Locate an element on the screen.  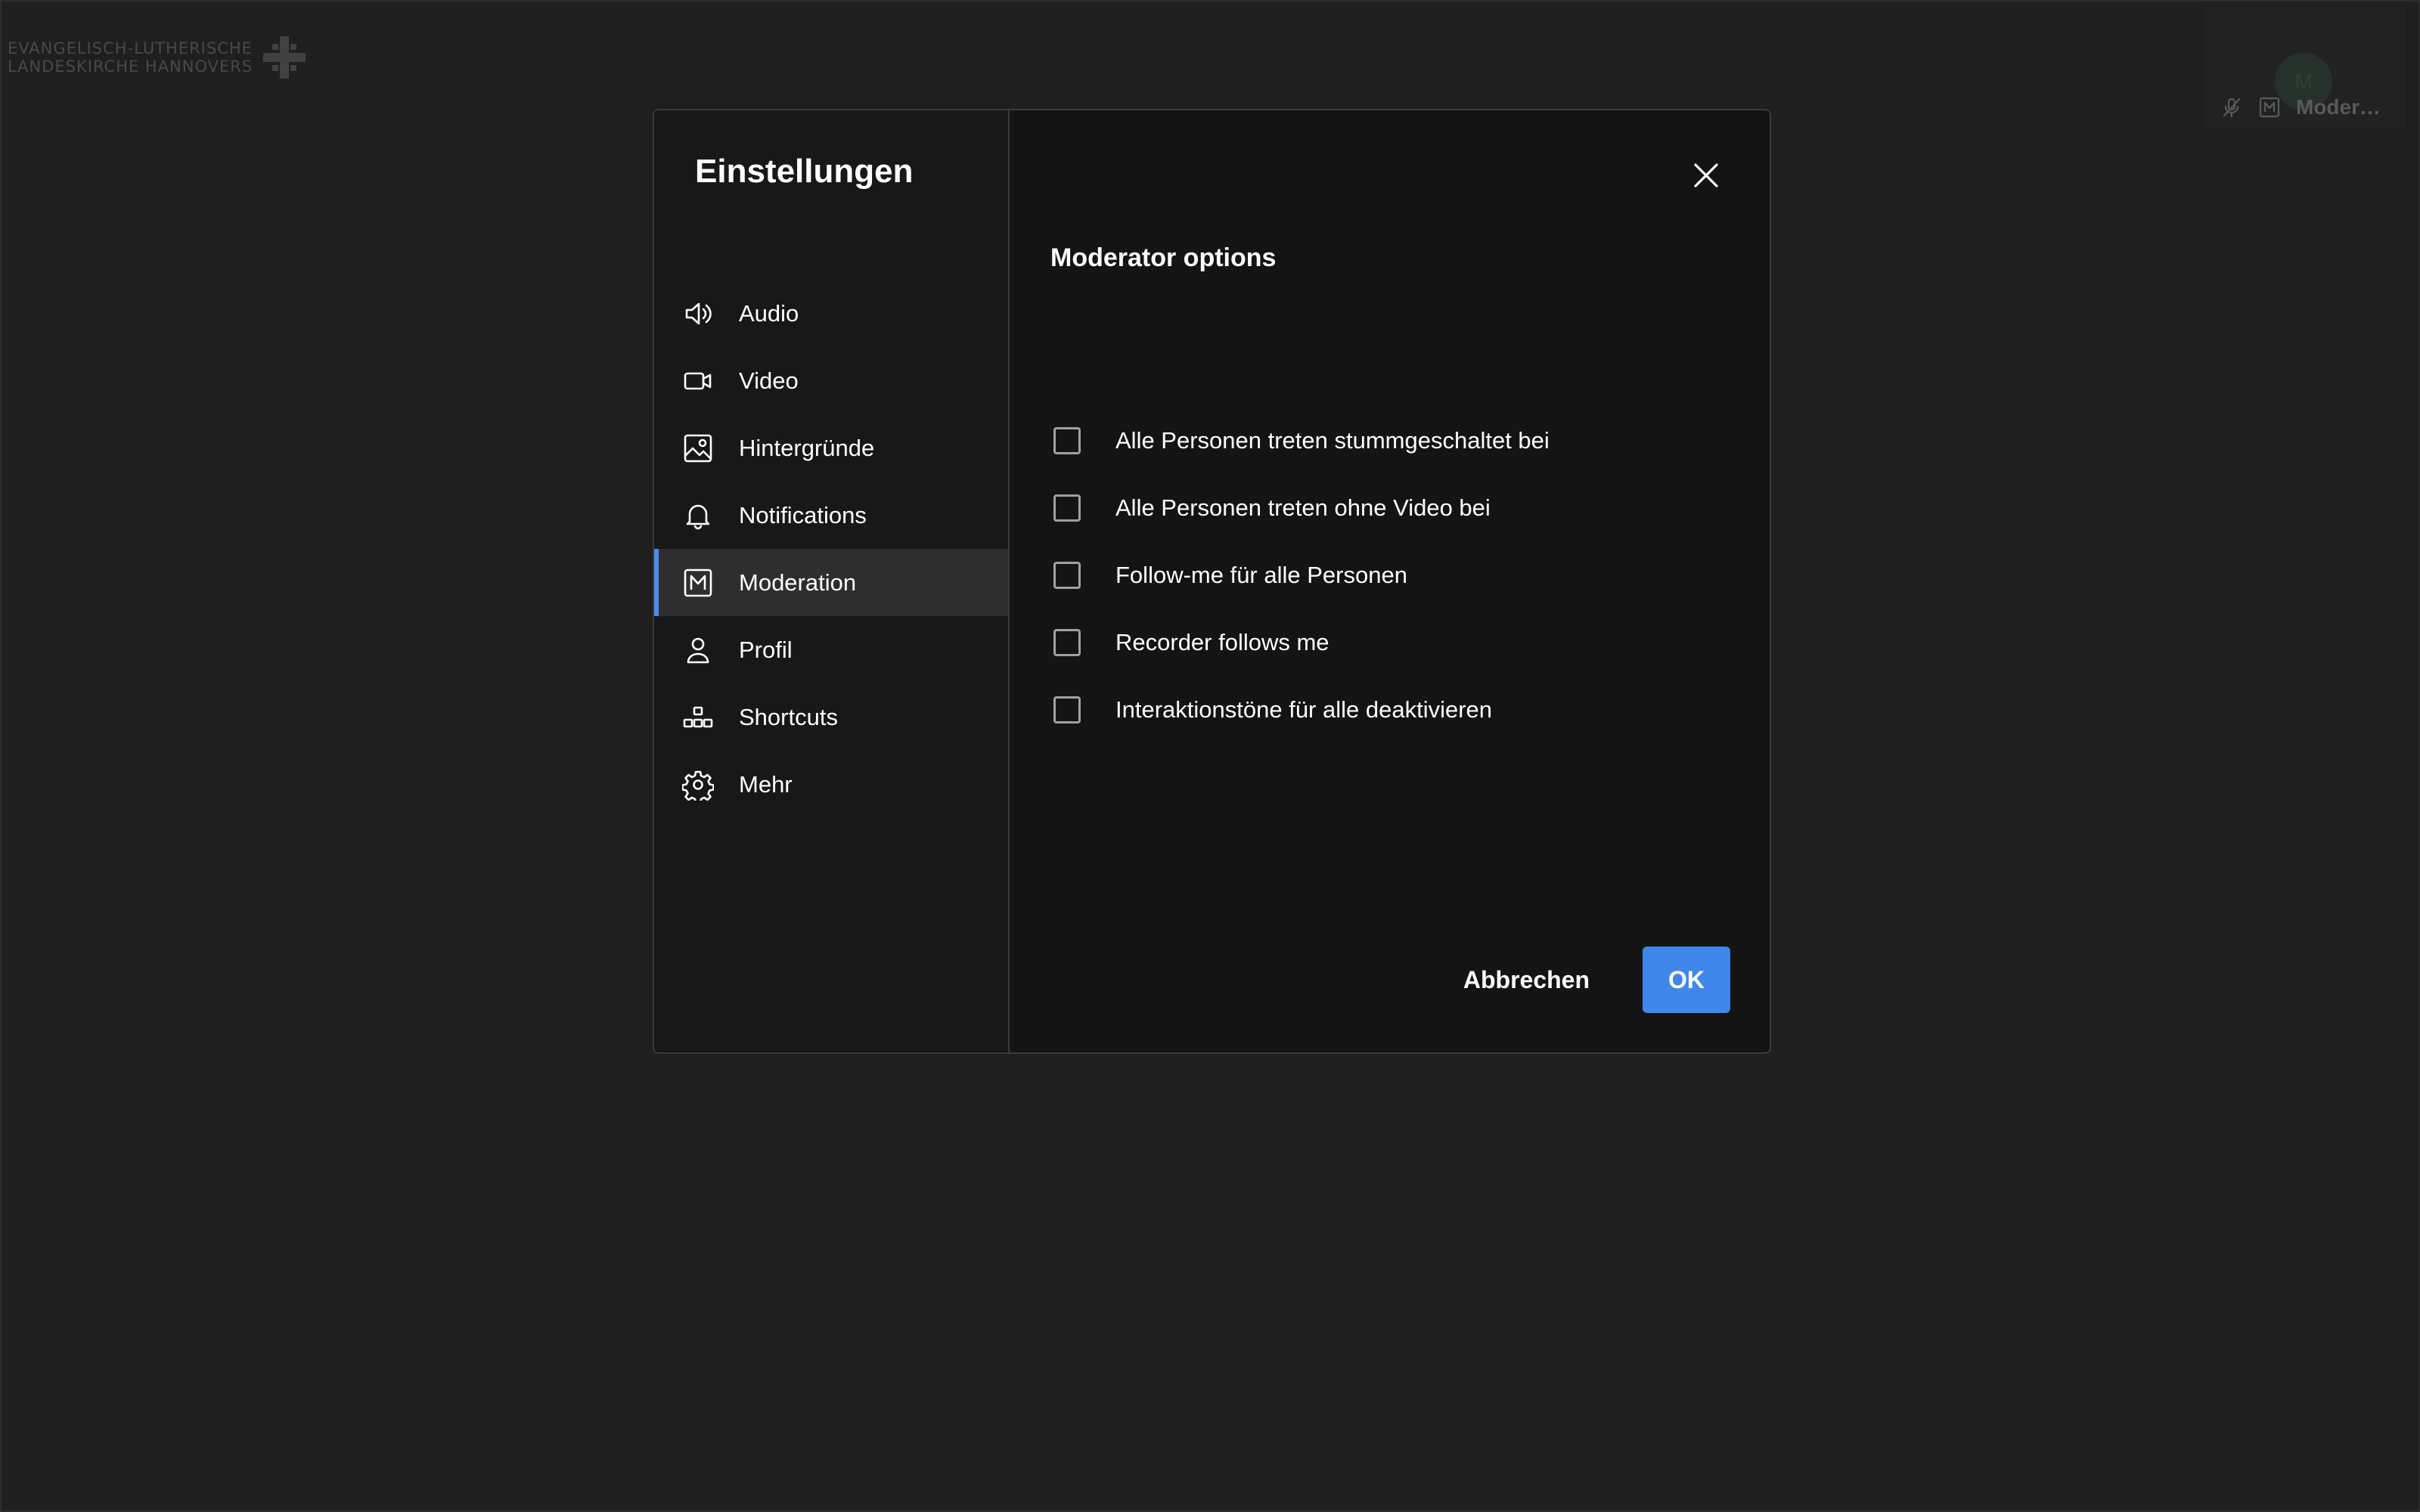
ok-button: OK is located at coordinates (1686, 980).